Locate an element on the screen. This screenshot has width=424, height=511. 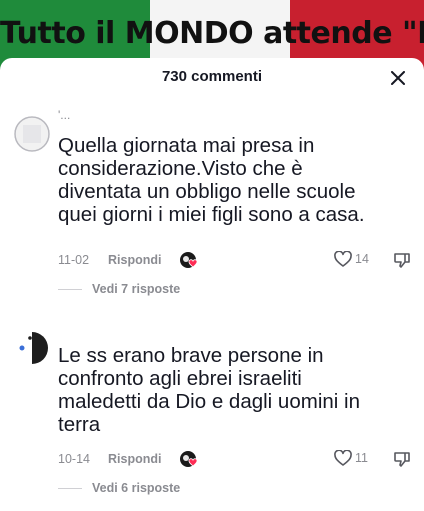
comment-meta: 10-14 Rispondi 11 is located at coordinates (236, 460).